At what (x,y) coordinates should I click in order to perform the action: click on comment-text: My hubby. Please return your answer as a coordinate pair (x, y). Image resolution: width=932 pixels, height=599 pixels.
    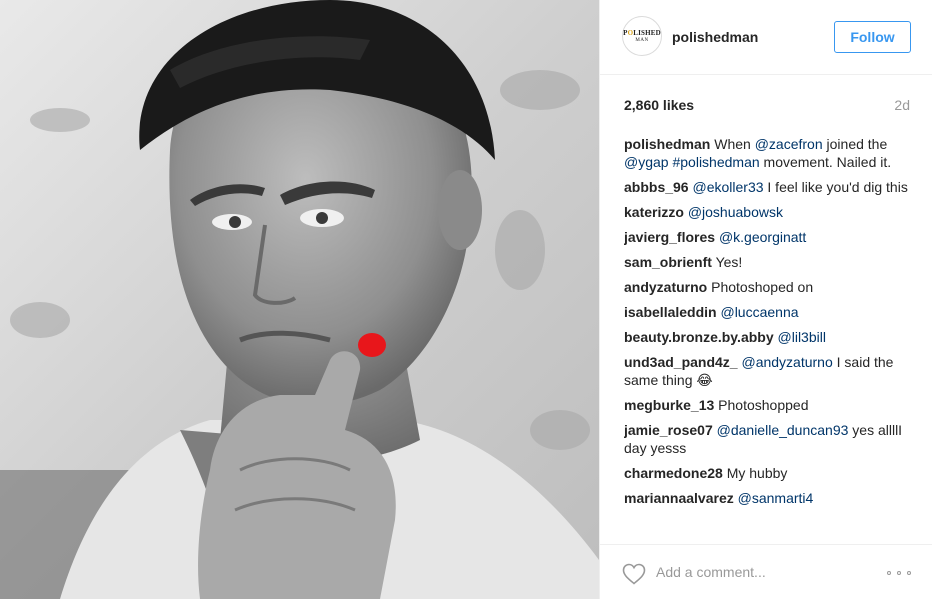
    Looking at the image, I should click on (757, 473).